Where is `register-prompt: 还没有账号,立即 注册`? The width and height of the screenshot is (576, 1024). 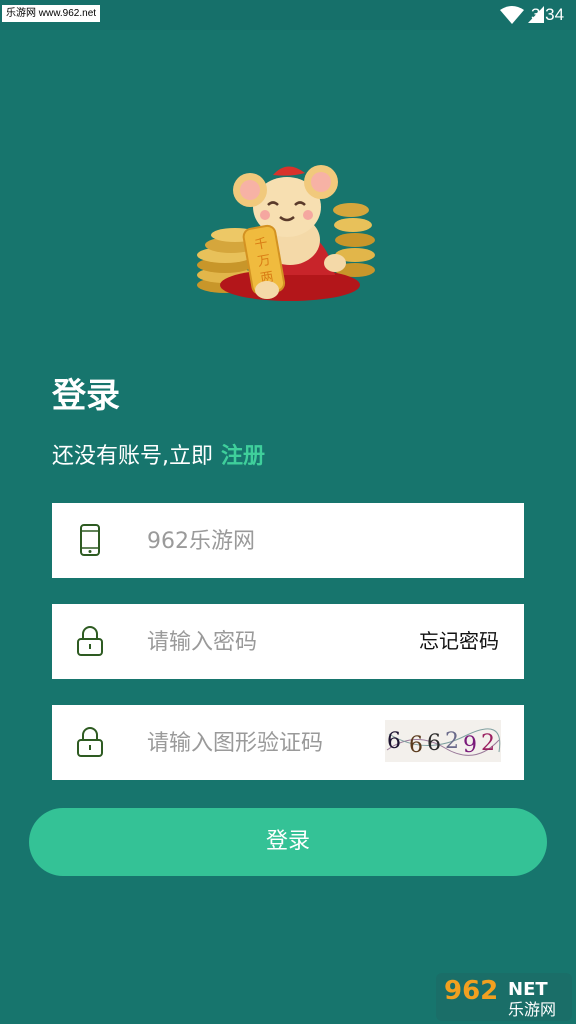 register-prompt: 还没有账号,立即 注册 is located at coordinates (158, 457).